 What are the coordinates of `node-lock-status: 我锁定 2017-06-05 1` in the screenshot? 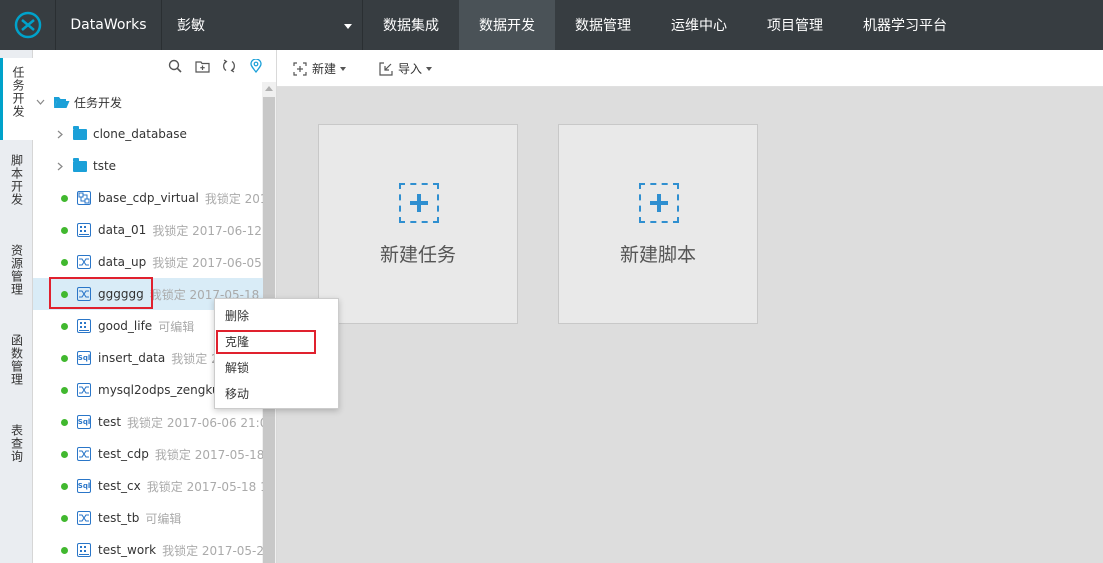 It's located at (207, 262).